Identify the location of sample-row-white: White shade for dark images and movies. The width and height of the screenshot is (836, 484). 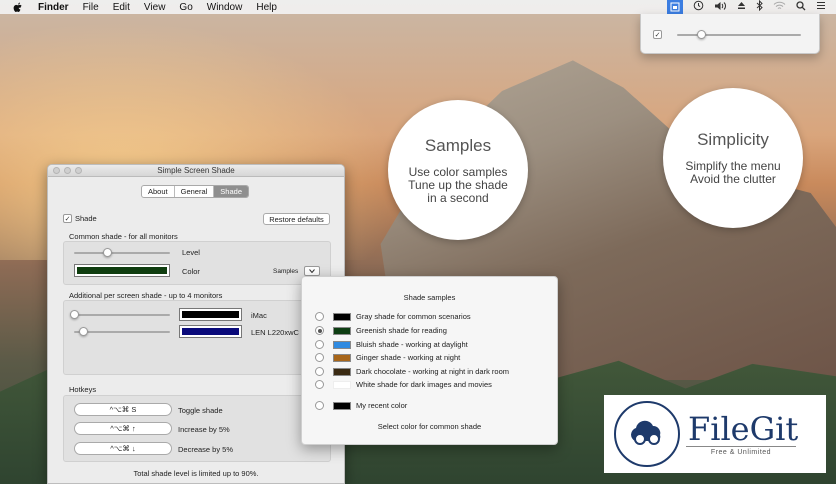
(403, 384).